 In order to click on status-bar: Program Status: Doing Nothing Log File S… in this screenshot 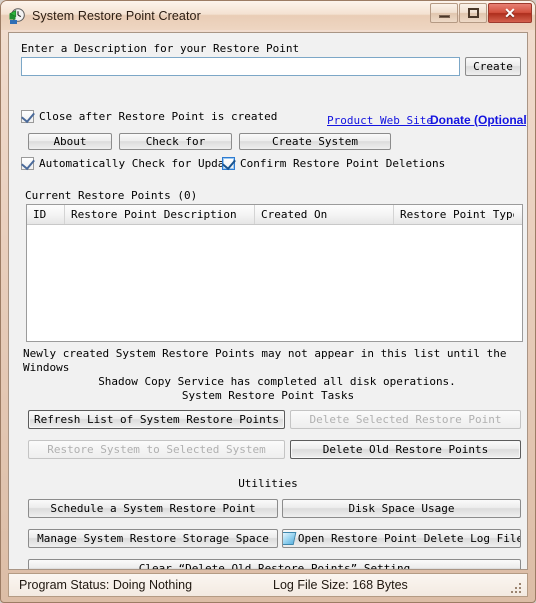, I will do `click(268, 585)`.